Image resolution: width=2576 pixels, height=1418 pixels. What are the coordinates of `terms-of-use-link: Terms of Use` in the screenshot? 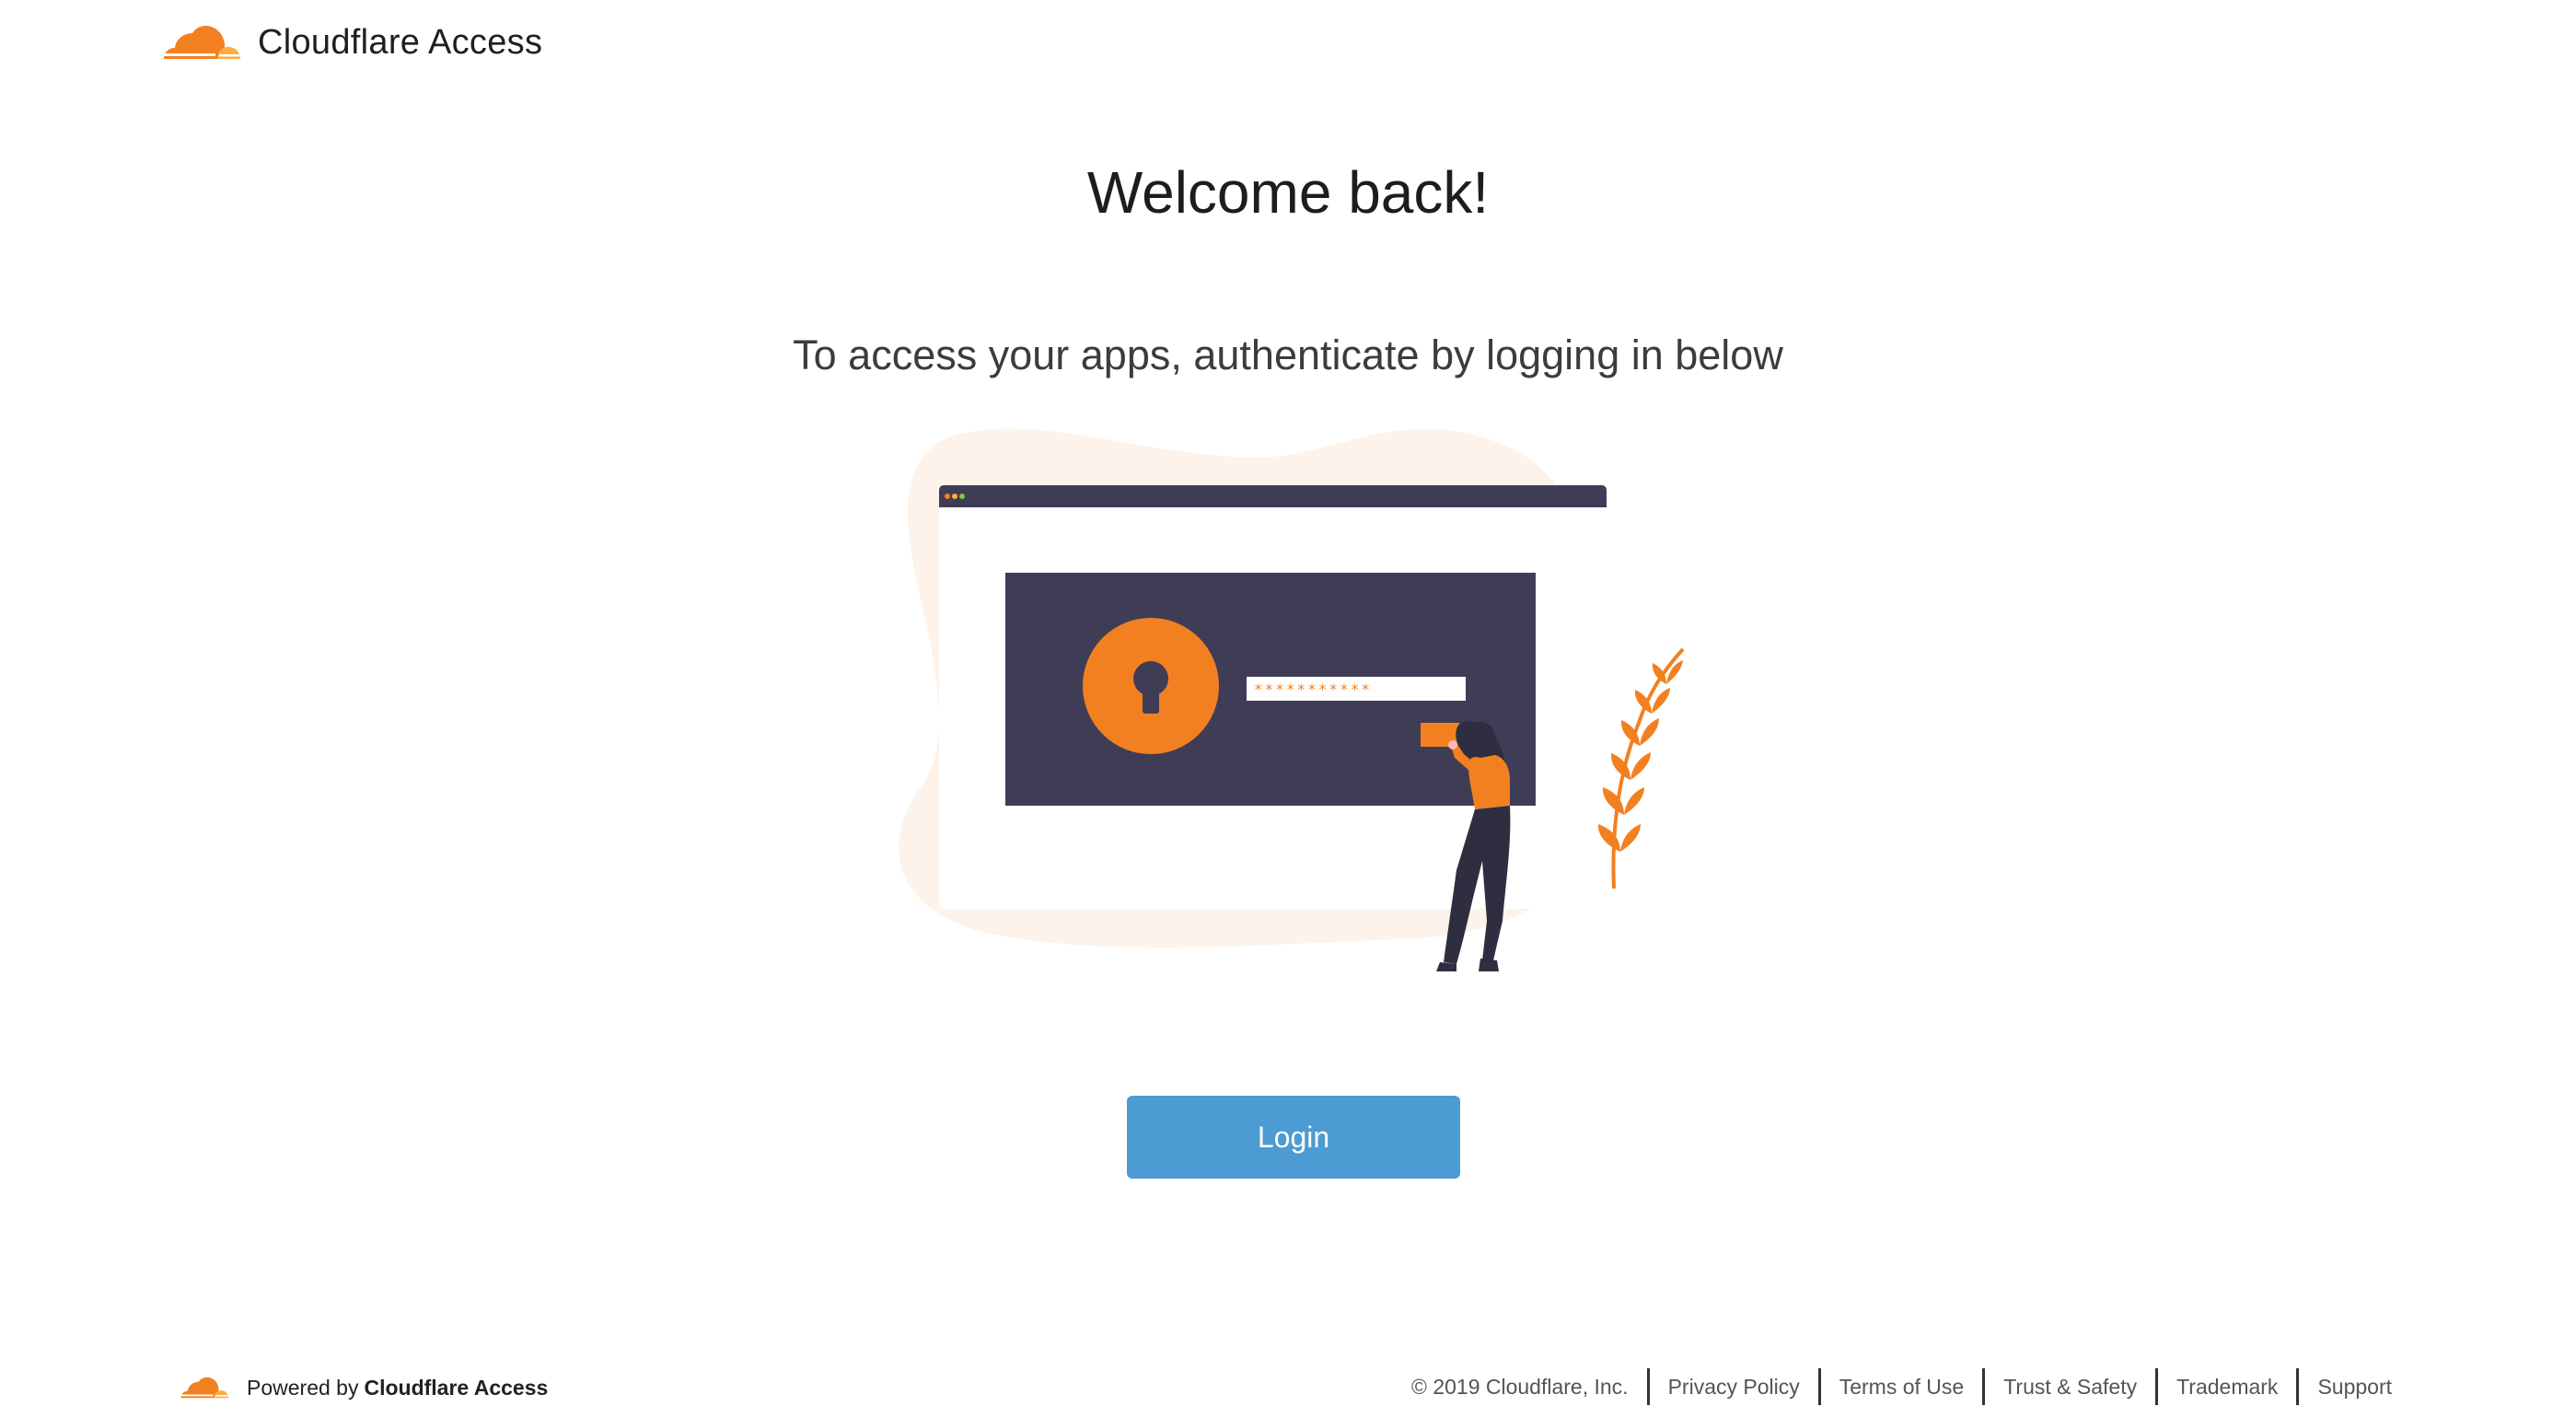 It's located at (1901, 1387).